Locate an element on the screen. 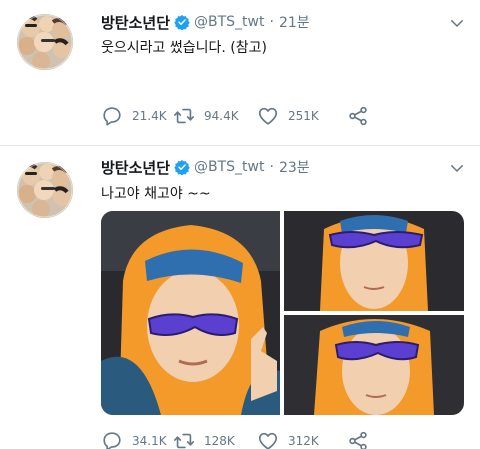 This screenshot has width=480, height=449. retweet-count: 128K is located at coordinates (219, 441).